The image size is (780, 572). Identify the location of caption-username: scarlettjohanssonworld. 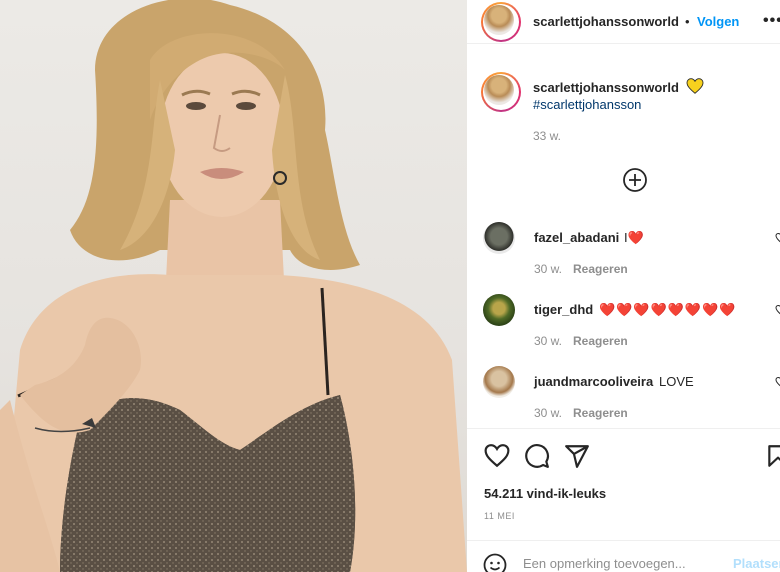
(606, 87).